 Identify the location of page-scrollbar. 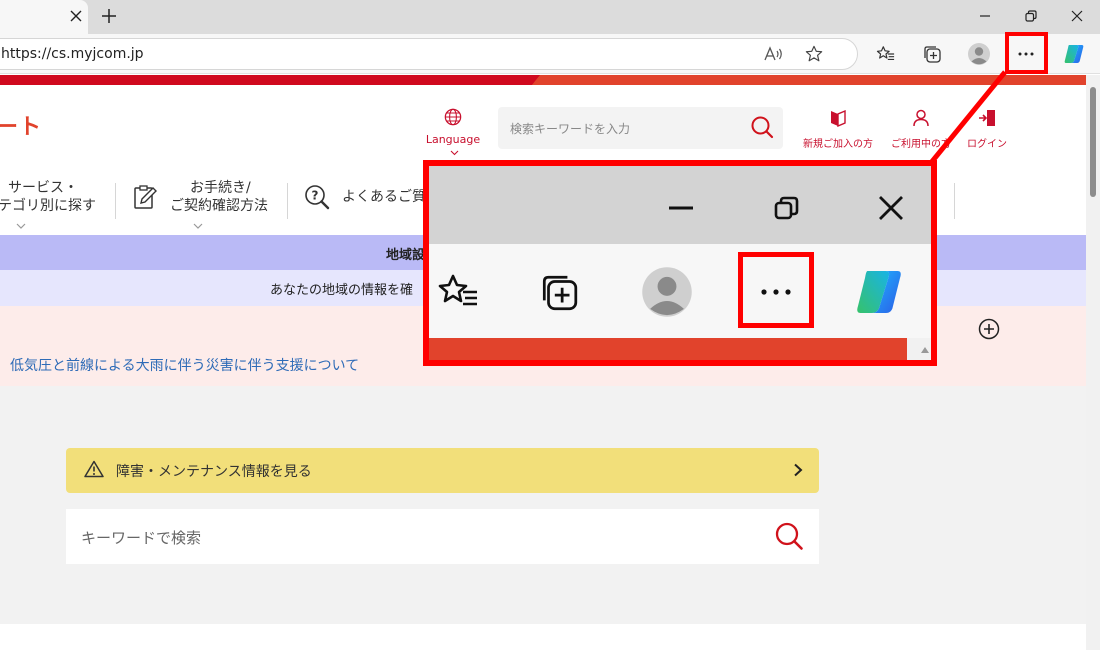
(1093, 362).